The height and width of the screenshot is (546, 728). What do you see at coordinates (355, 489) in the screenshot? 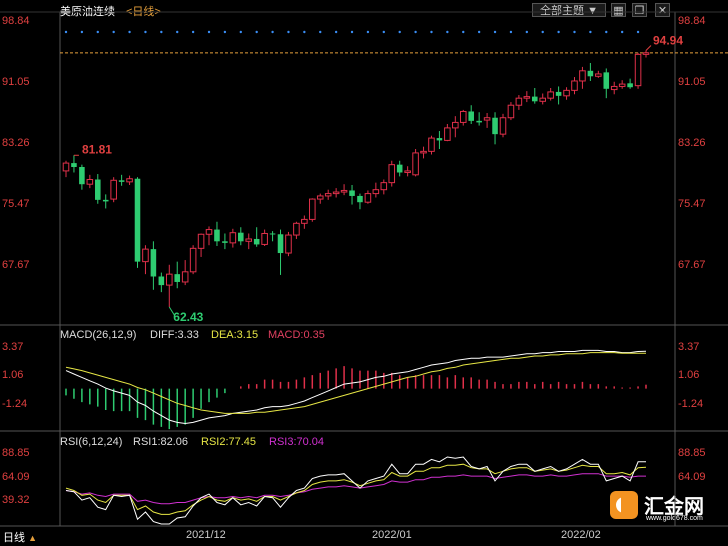
I see `rsi3-line` at bounding box center [355, 489].